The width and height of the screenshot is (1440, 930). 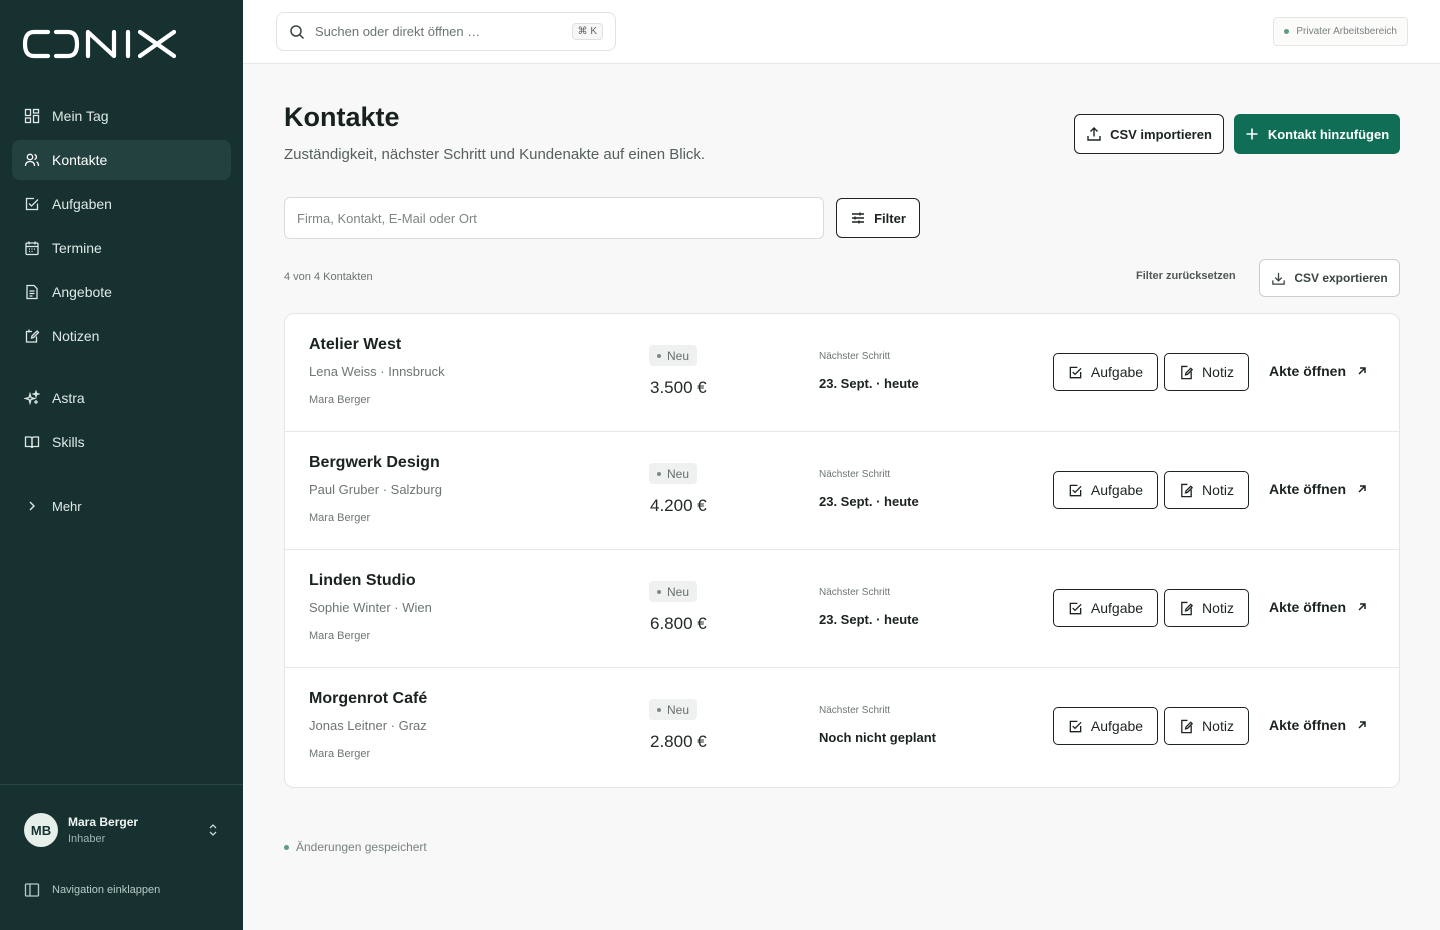 I want to click on sidebar-item-termine: Termine, so click(x=121, y=248).